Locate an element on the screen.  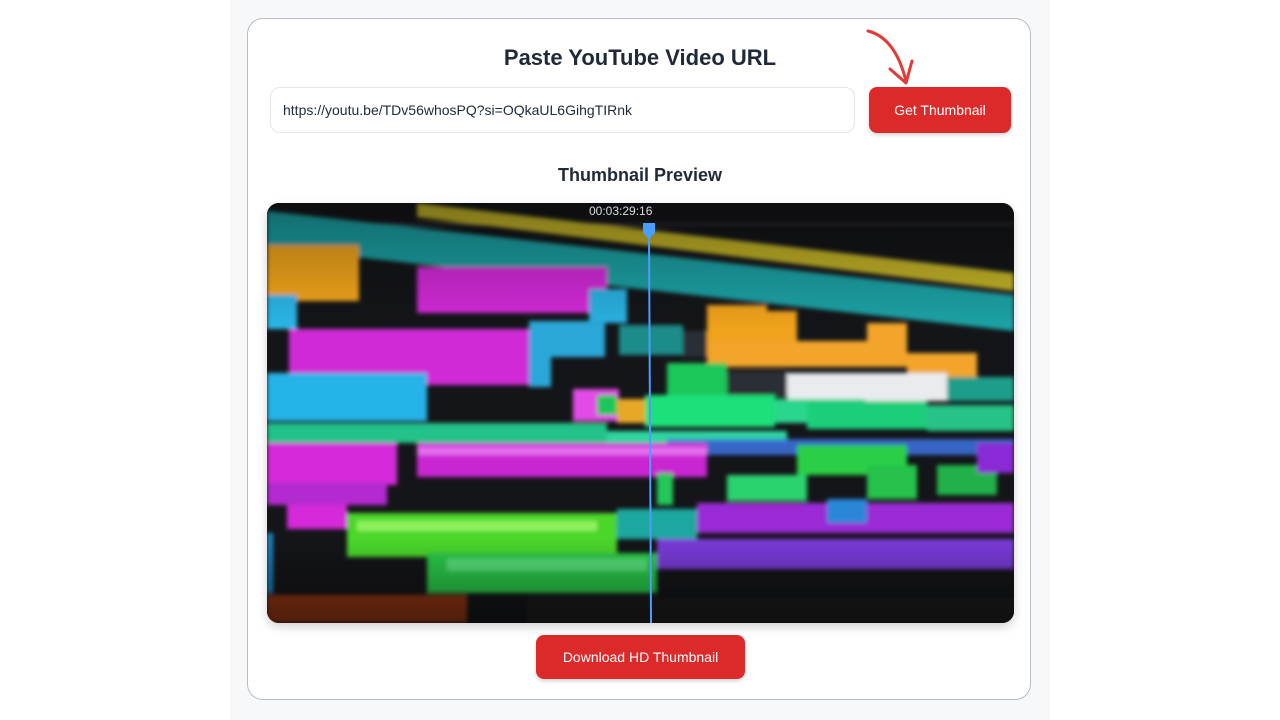
hand-drawn-arrow-icon is located at coordinates (890, 57).